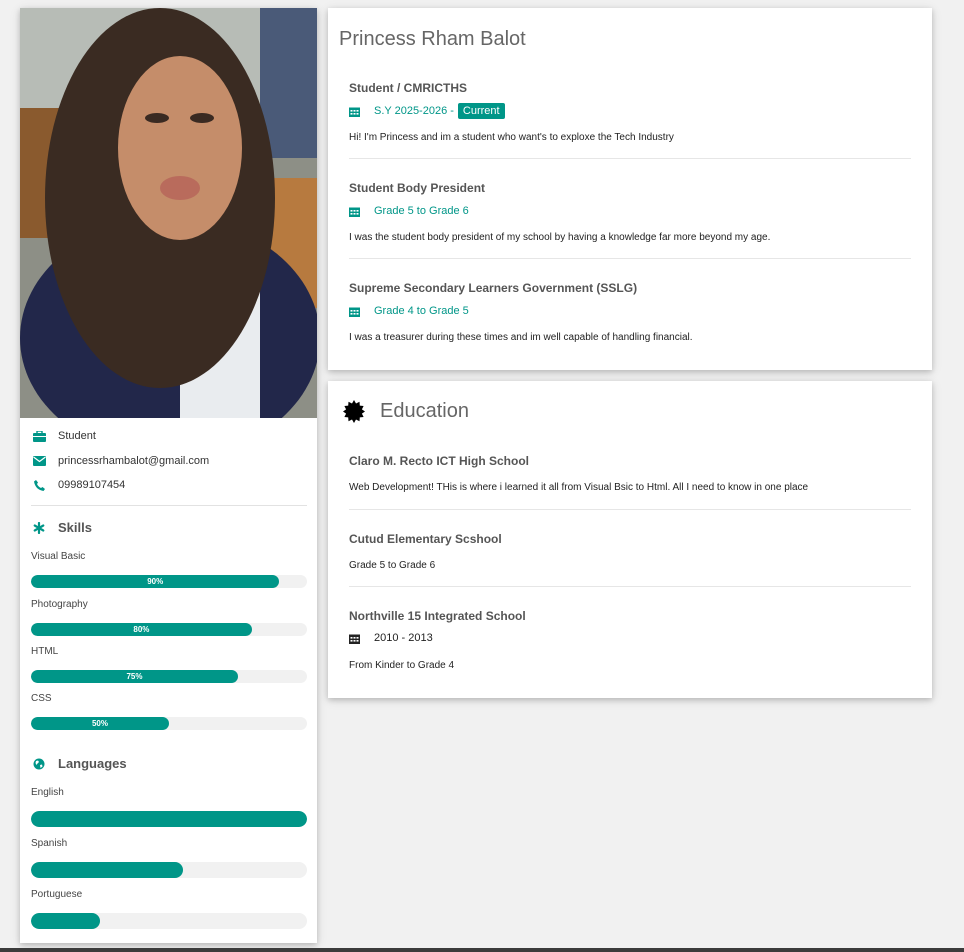 This screenshot has width=964, height=952. What do you see at coordinates (58, 556) in the screenshot?
I see `skill-label: Visual Basic` at bounding box center [58, 556].